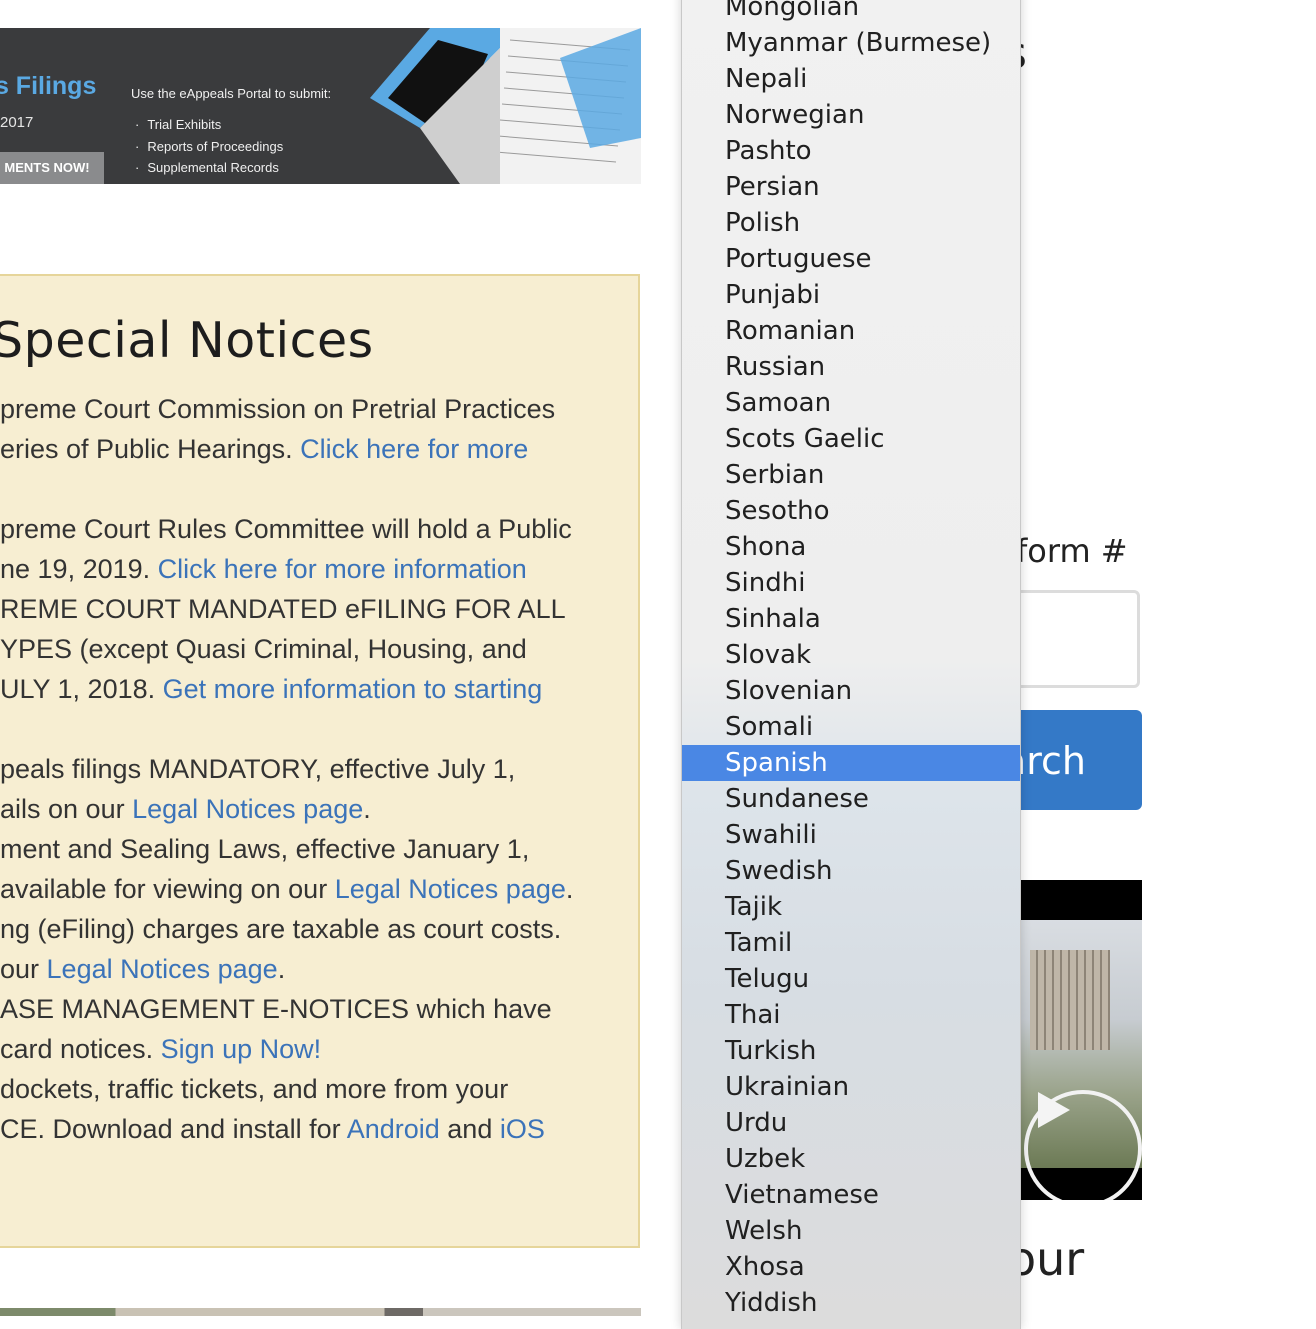 This screenshot has width=1316, height=1329. What do you see at coordinates (851, 1087) in the screenshot?
I see `language-option: Ukrainian` at bounding box center [851, 1087].